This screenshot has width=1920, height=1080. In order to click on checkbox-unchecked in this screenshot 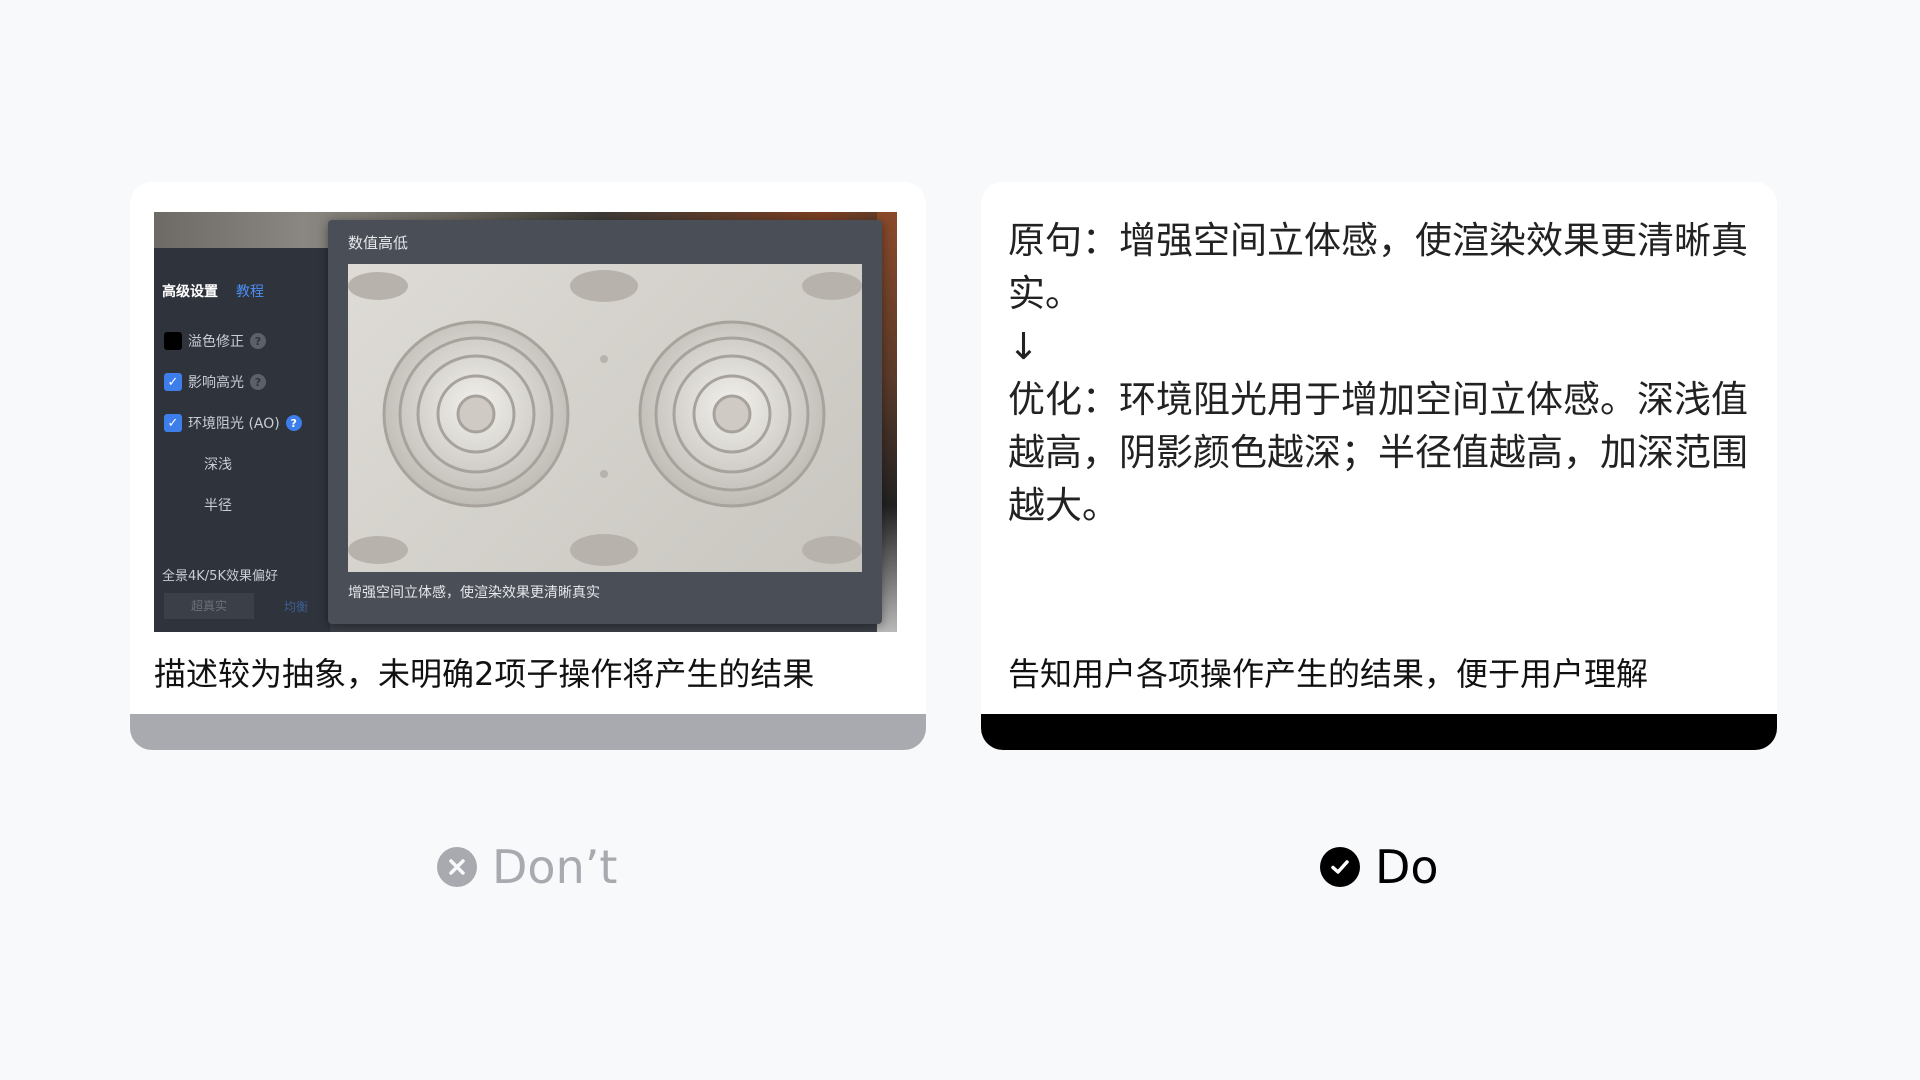, I will do `click(173, 341)`.